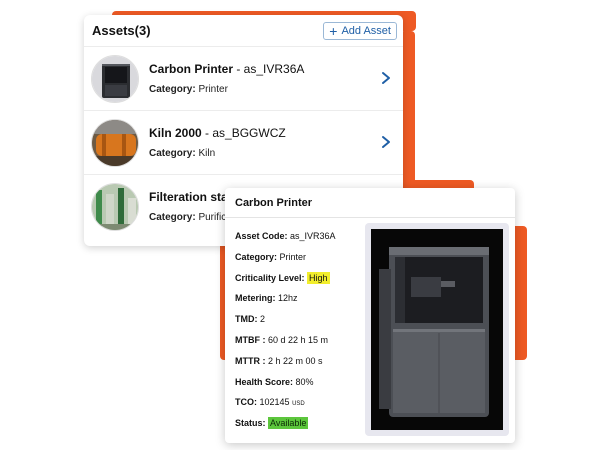  I want to click on add-asset-button: + Add Asset, so click(360, 30).